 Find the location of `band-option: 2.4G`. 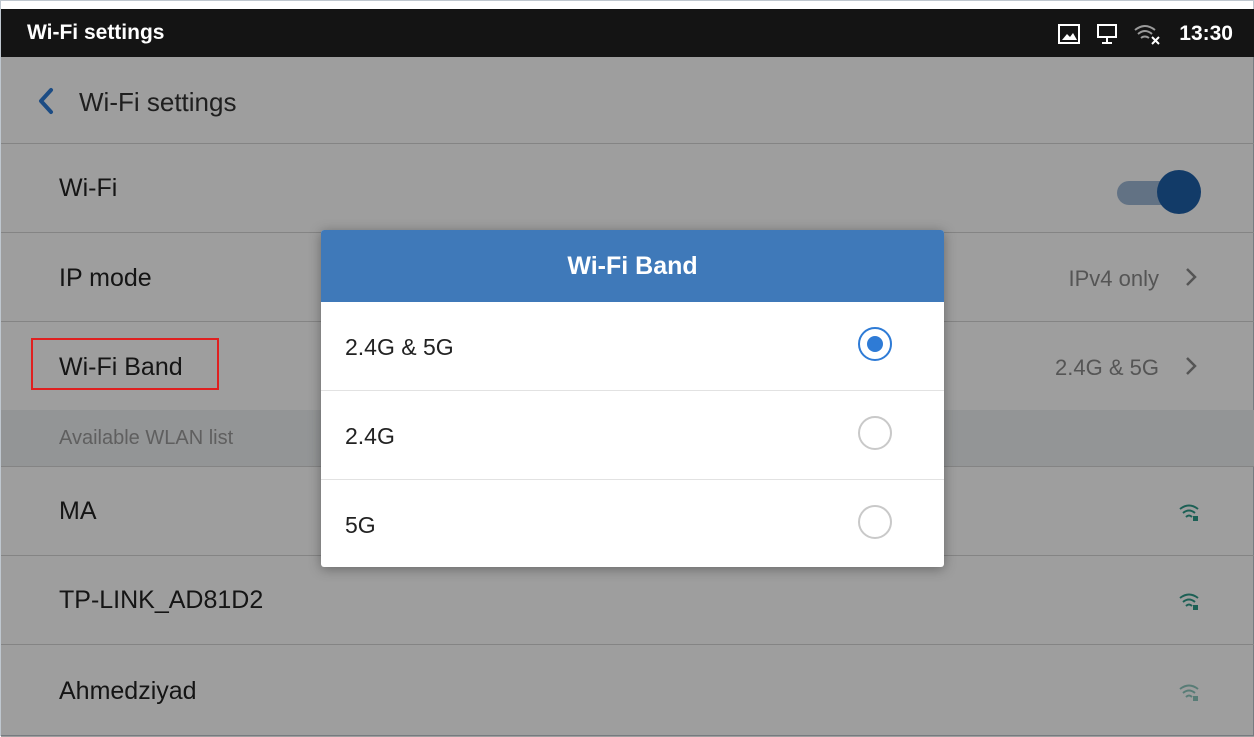

band-option: 2.4G is located at coordinates (632, 435).